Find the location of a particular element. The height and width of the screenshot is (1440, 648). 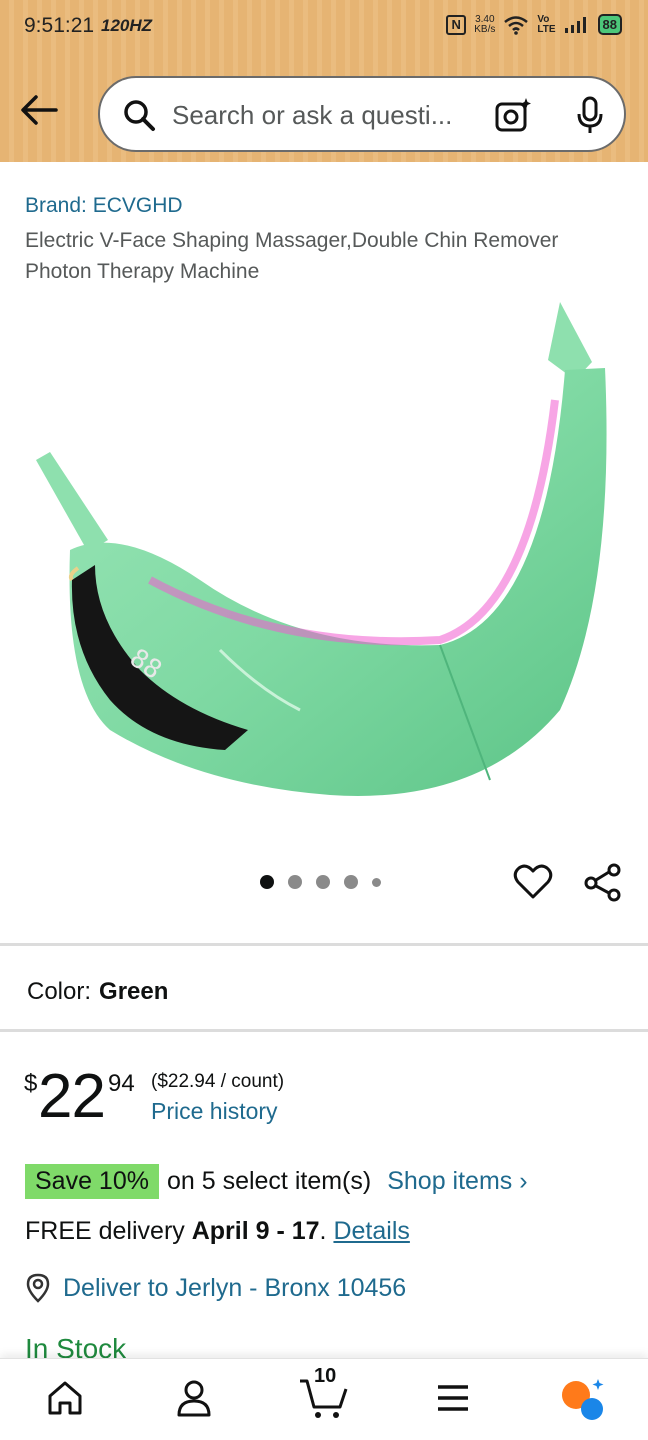

status-time: 9:51:21 is located at coordinates (59, 25).